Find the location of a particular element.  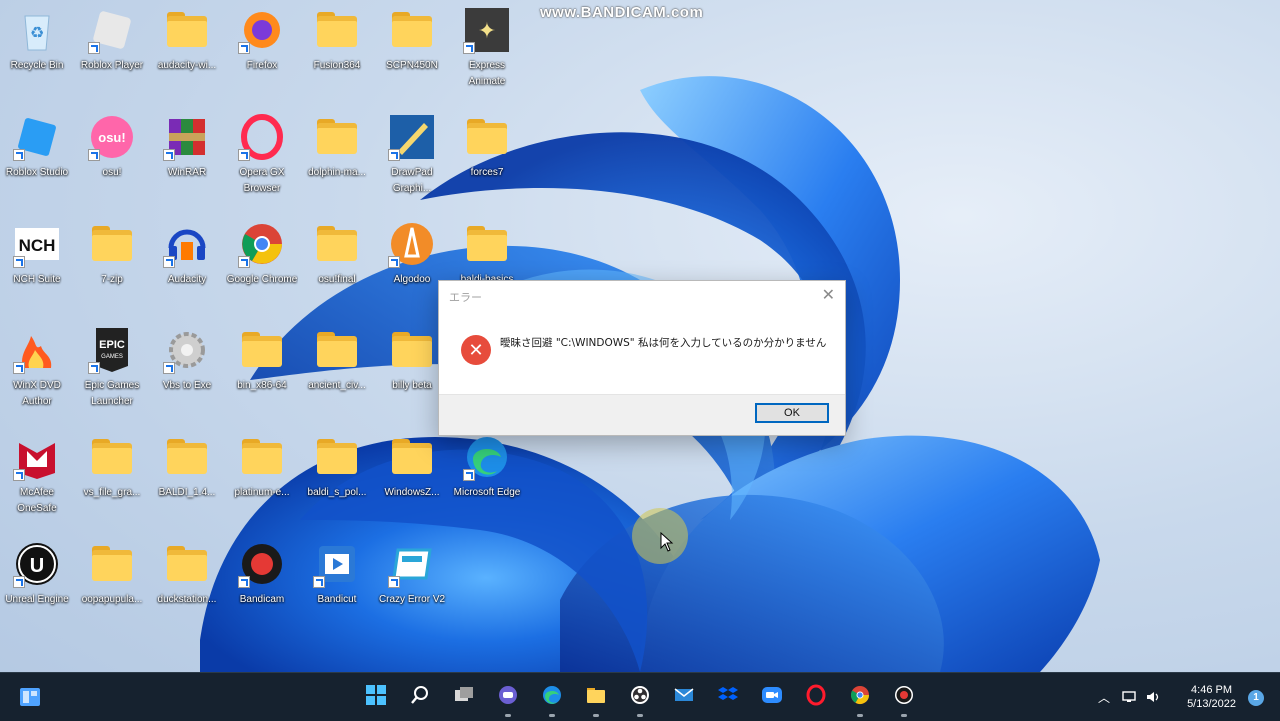

desktop-icon: Opera GX Browser is located at coordinates (262, 157).